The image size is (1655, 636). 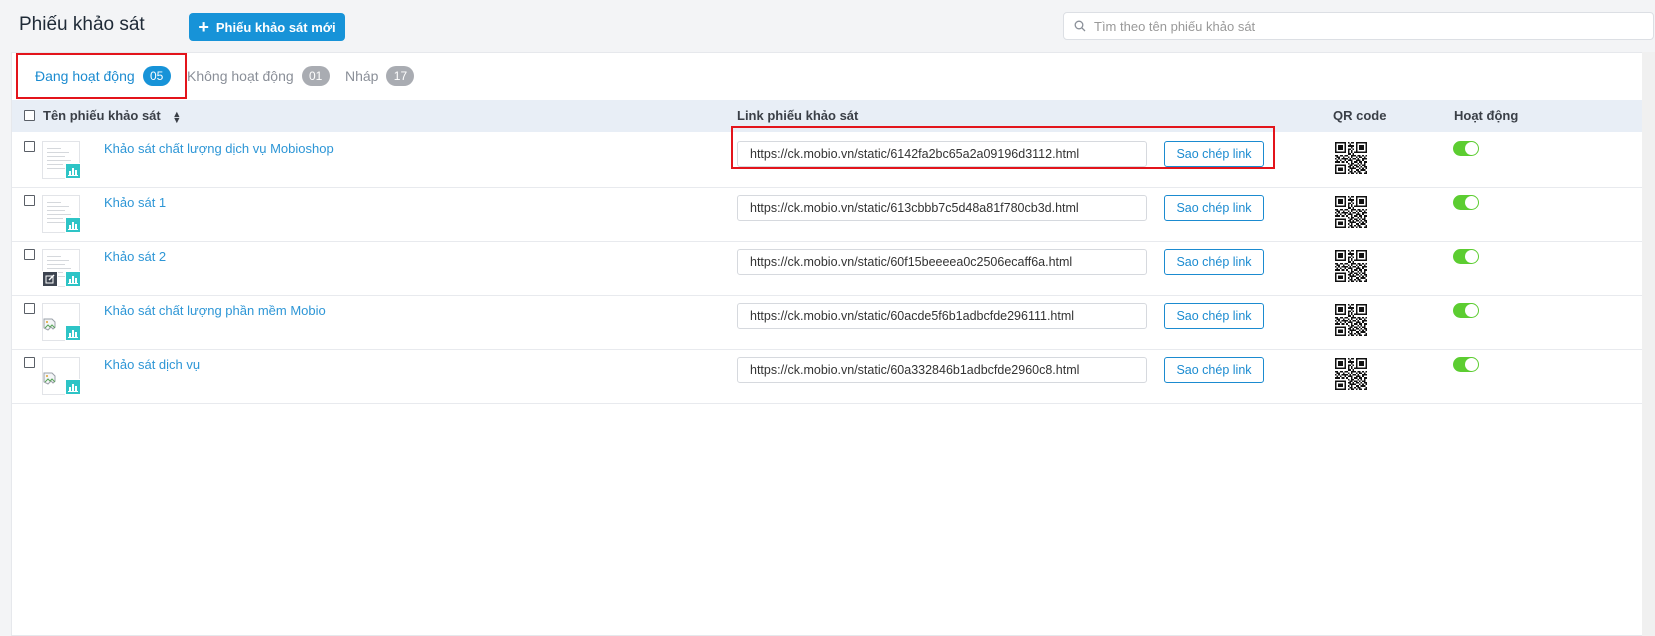 What do you see at coordinates (85, 76) in the screenshot?
I see `tab-active-label: Đang hoạt động` at bounding box center [85, 76].